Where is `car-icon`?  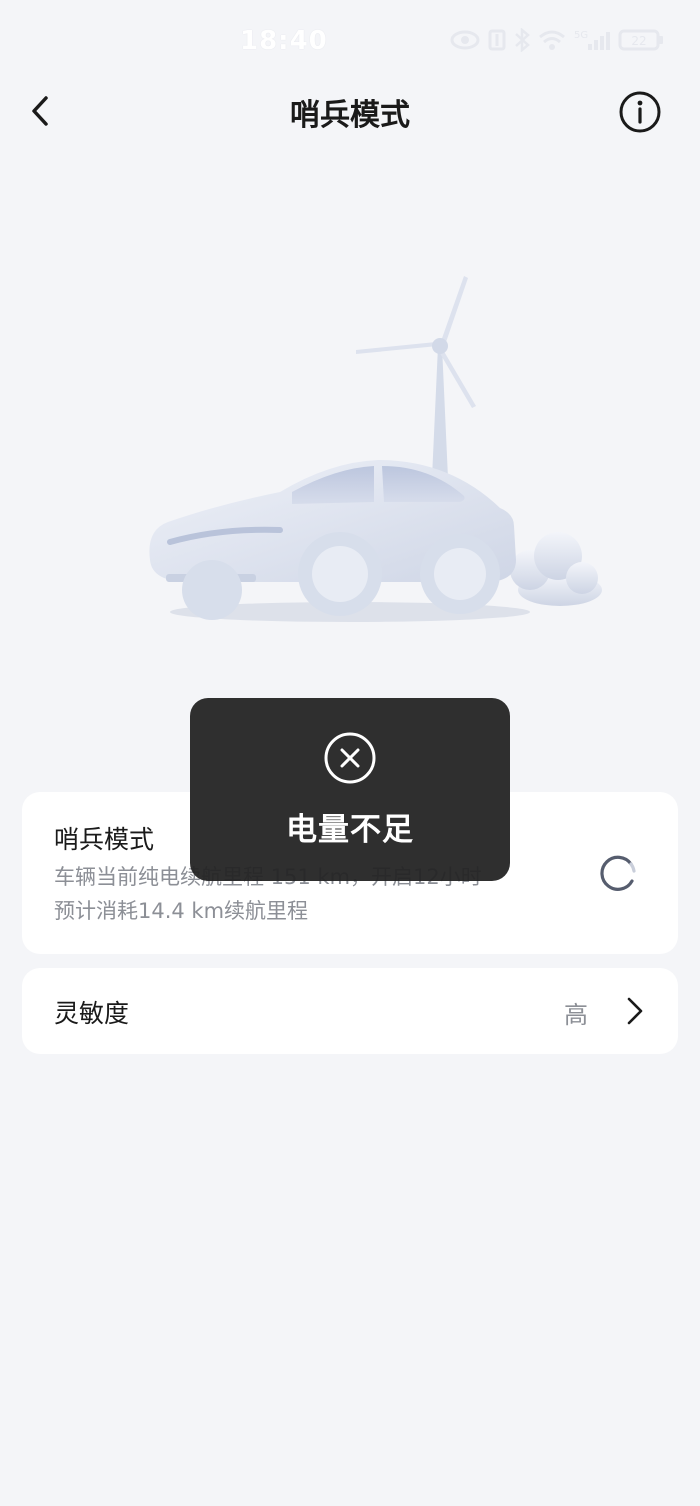
car-icon is located at coordinates (332, 540).